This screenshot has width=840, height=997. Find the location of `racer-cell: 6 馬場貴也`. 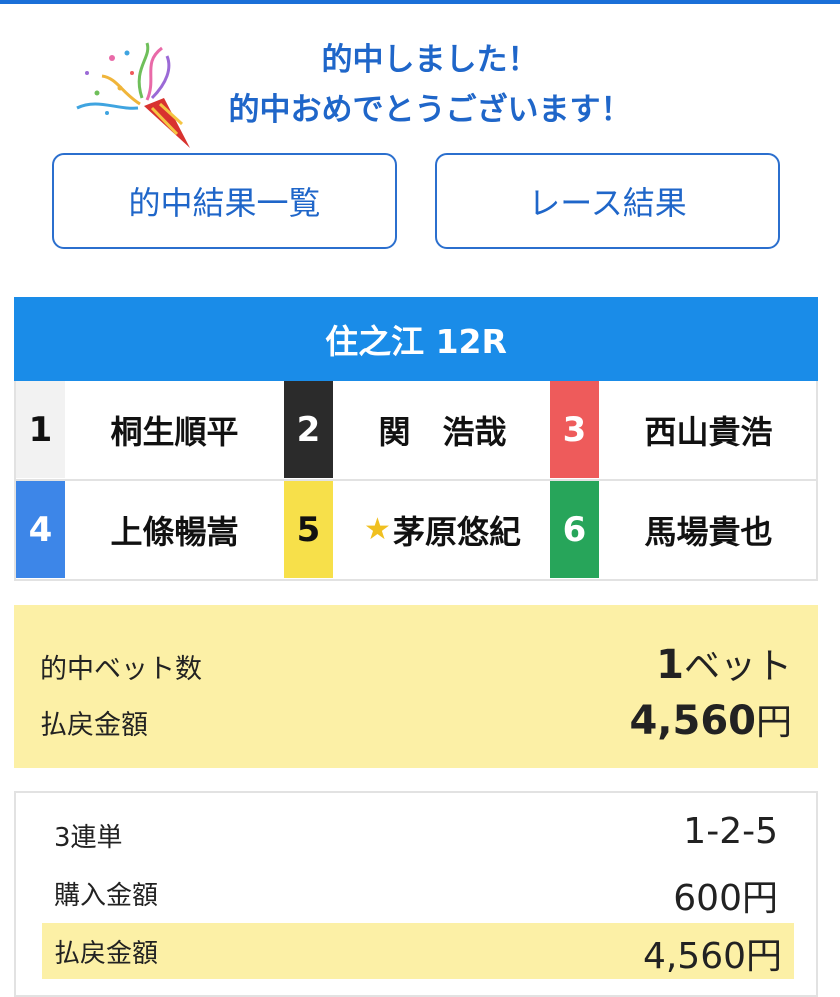

racer-cell: 6 馬場貴也 is located at coordinates (684, 529).